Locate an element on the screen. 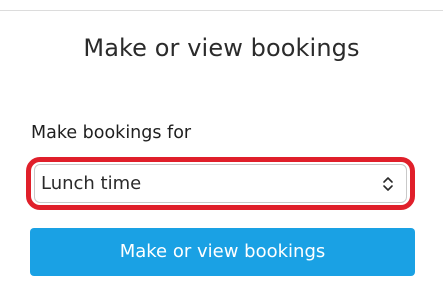  top-divider is located at coordinates (221, 10).